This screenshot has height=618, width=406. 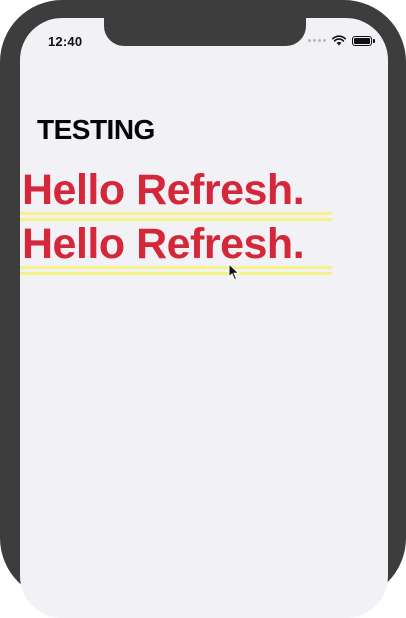 What do you see at coordinates (234, 274) in the screenshot?
I see `mouse-pointer-icon` at bounding box center [234, 274].